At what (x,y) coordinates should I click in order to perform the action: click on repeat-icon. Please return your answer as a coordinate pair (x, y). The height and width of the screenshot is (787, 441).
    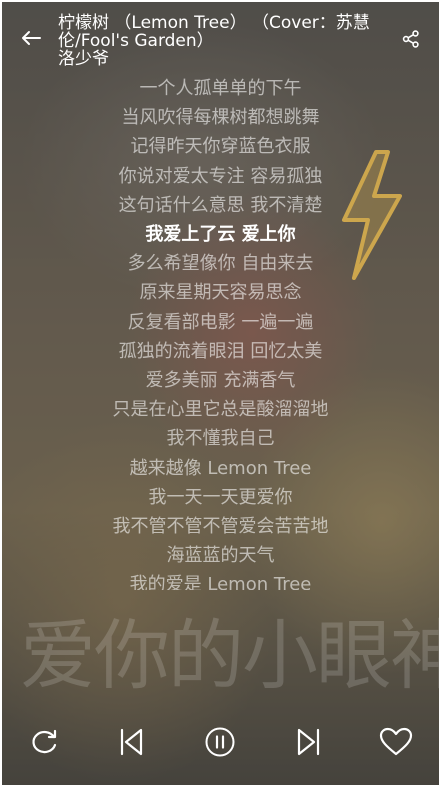
    Looking at the image, I should click on (44, 741).